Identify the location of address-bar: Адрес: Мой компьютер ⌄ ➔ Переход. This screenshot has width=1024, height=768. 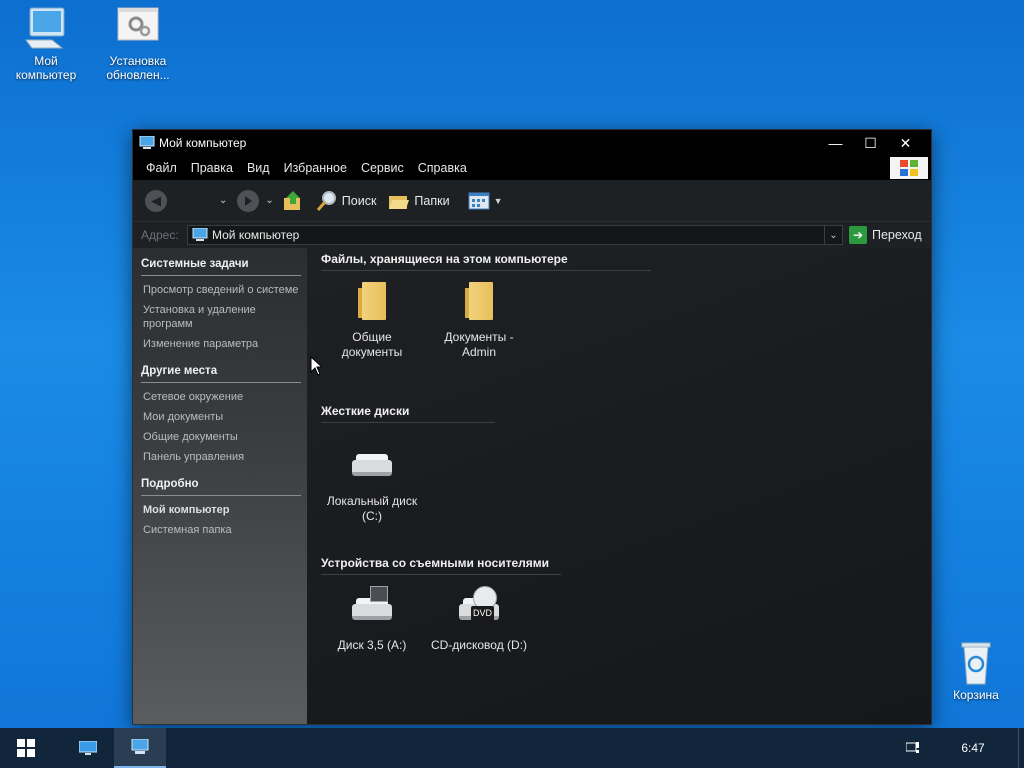
(532, 235).